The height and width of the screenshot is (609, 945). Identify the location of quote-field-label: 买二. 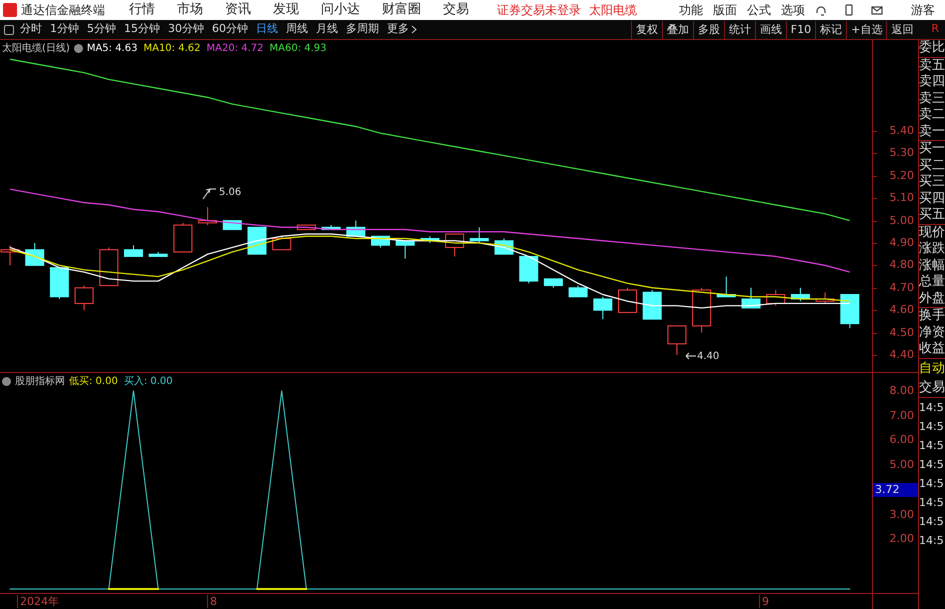
(932, 166).